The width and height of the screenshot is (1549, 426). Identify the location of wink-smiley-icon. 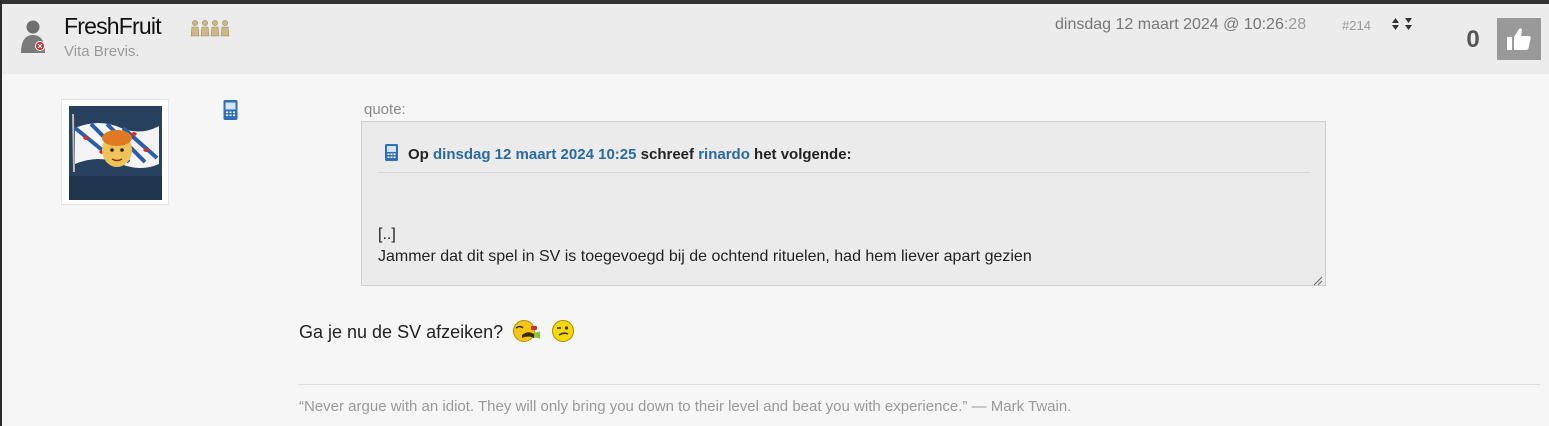
(563, 333).